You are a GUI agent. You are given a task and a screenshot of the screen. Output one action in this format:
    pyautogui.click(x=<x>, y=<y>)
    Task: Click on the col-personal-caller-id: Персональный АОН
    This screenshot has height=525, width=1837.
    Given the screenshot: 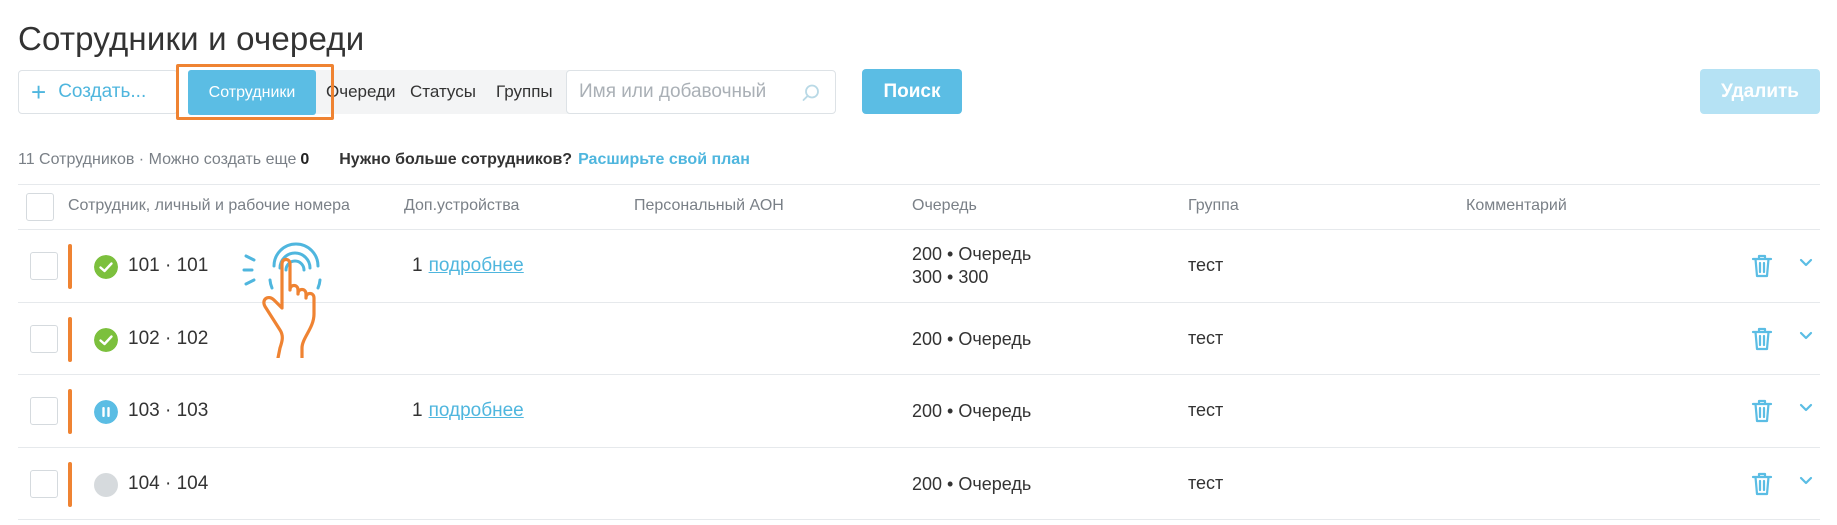 What is the action you would take?
    pyautogui.click(x=709, y=205)
    